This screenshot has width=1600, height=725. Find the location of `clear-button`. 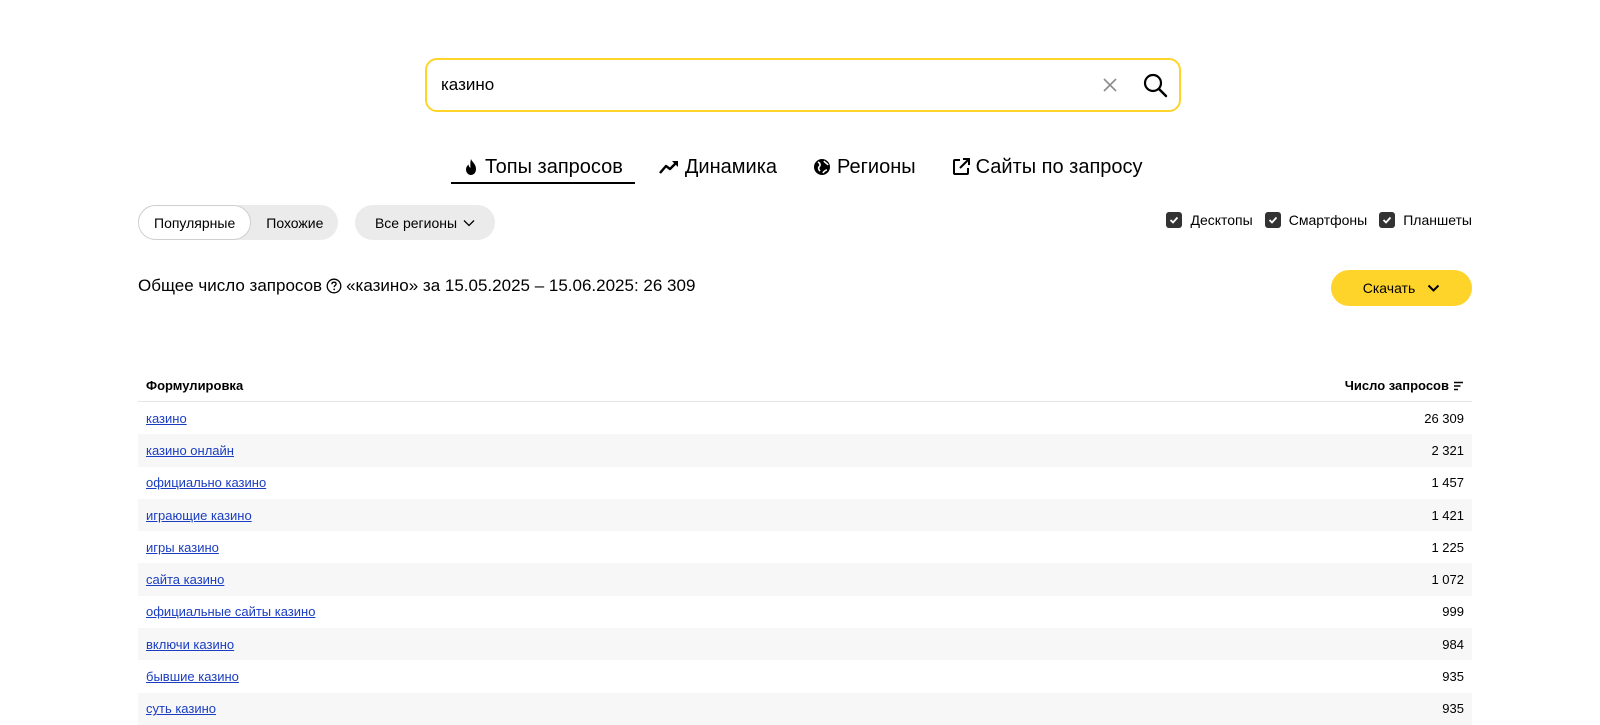

clear-button is located at coordinates (1110, 85).